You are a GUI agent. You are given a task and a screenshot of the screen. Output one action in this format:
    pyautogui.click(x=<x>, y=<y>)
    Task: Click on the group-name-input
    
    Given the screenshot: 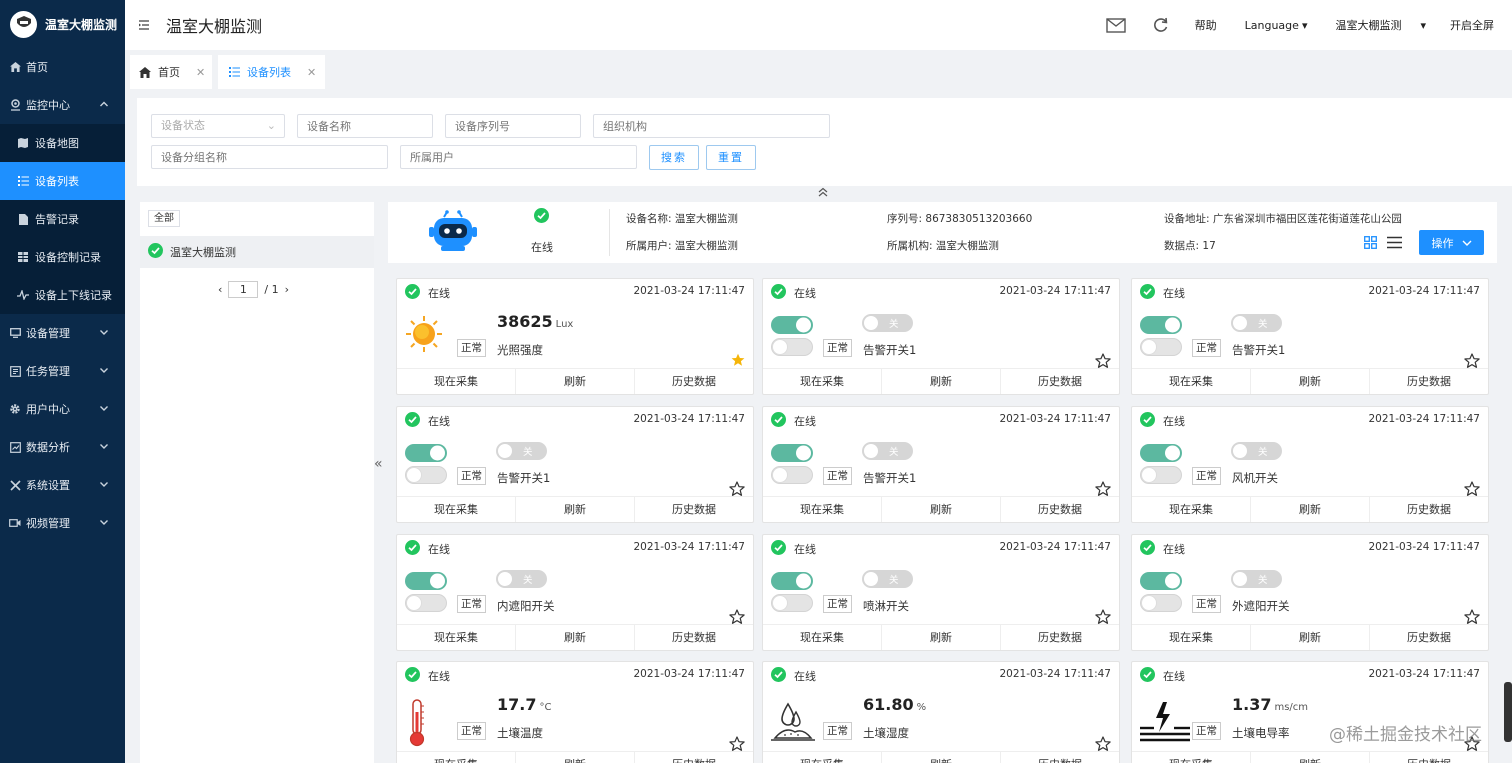 What is the action you would take?
    pyautogui.click(x=269, y=157)
    